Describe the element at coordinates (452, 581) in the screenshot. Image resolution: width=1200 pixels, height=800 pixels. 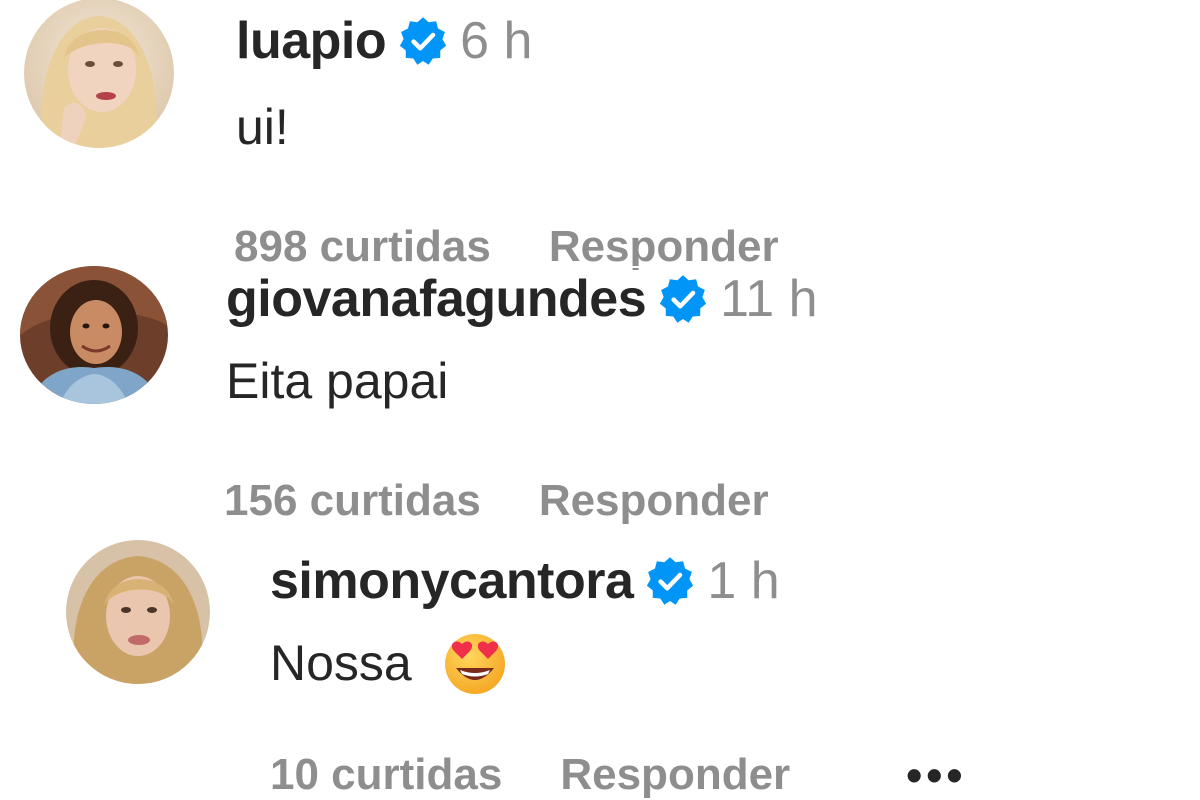
I see `username: simonycantora` at that location.